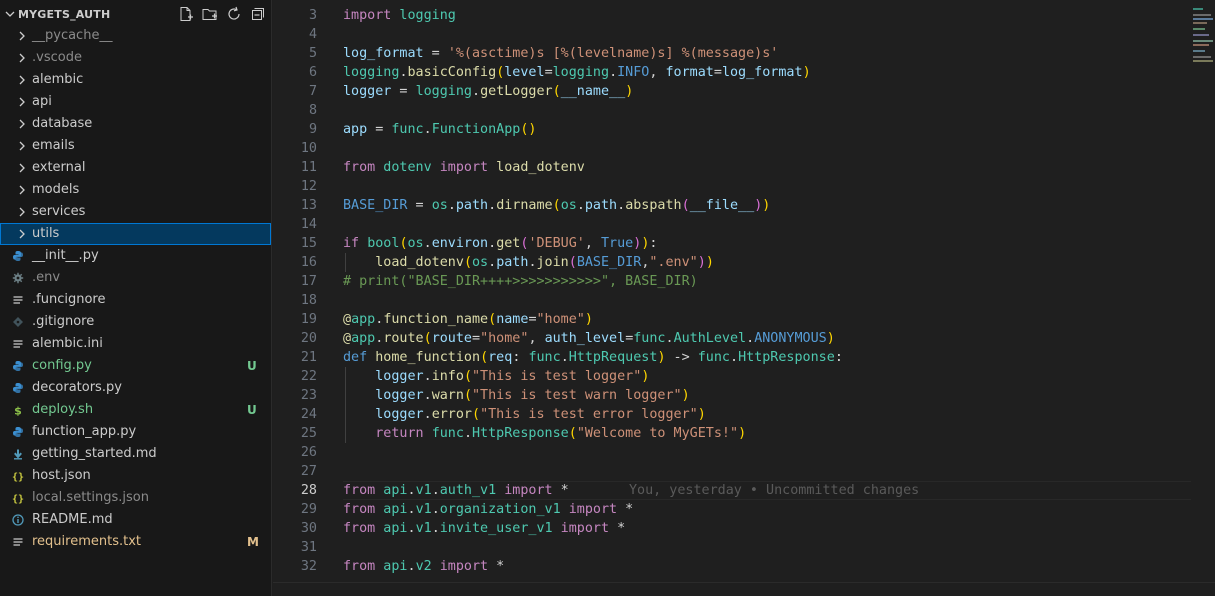 The height and width of the screenshot is (596, 1215). I want to click on tree-file: .gitignore, so click(135, 322).